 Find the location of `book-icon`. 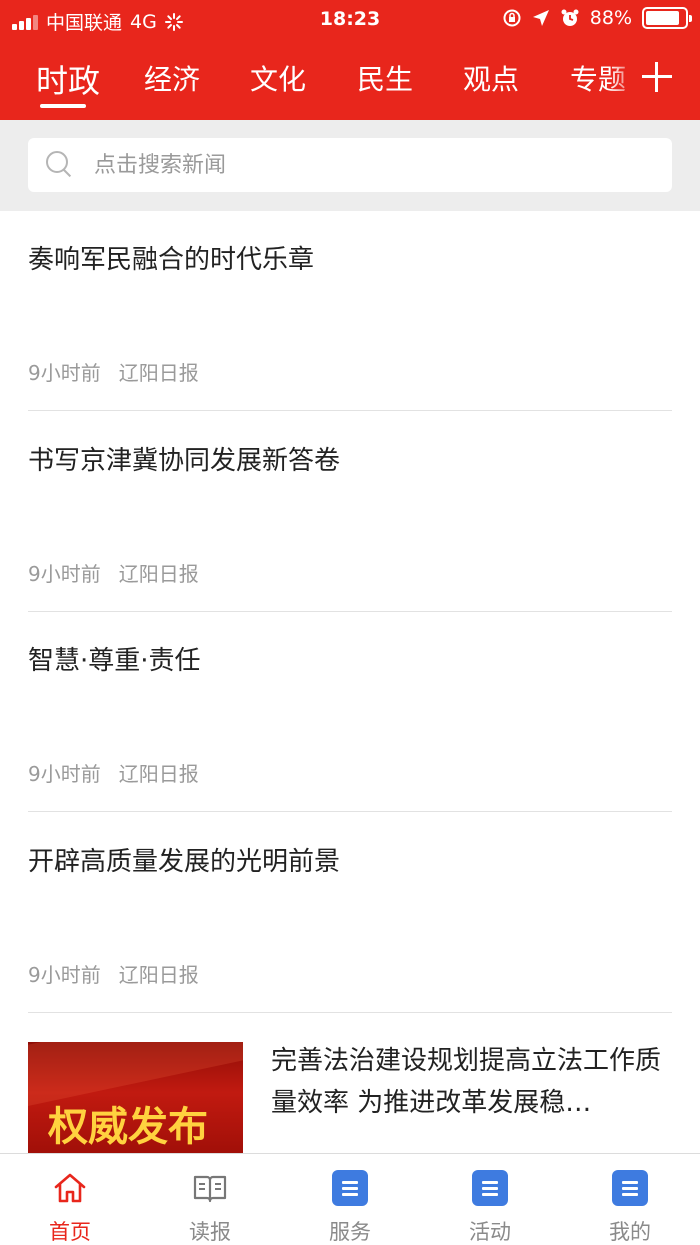

book-icon is located at coordinates (210, 1189).